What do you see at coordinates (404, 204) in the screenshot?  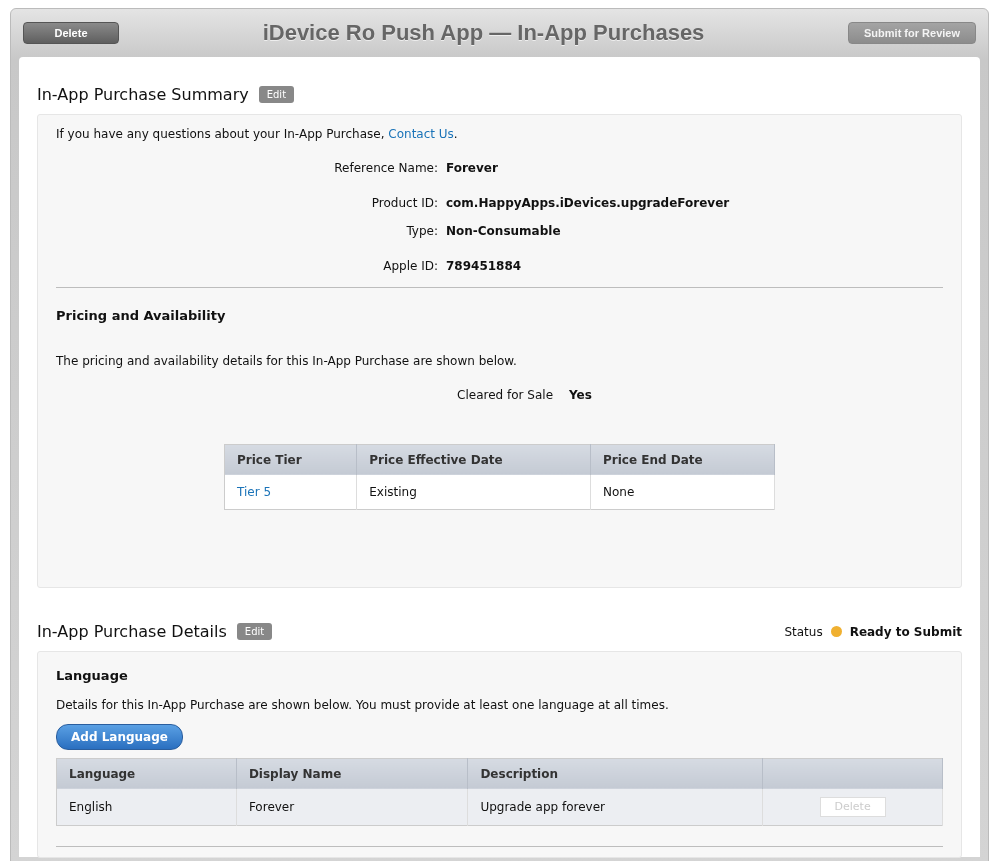 I see `field-label: Product ID:` at bounding box center [404, 204].